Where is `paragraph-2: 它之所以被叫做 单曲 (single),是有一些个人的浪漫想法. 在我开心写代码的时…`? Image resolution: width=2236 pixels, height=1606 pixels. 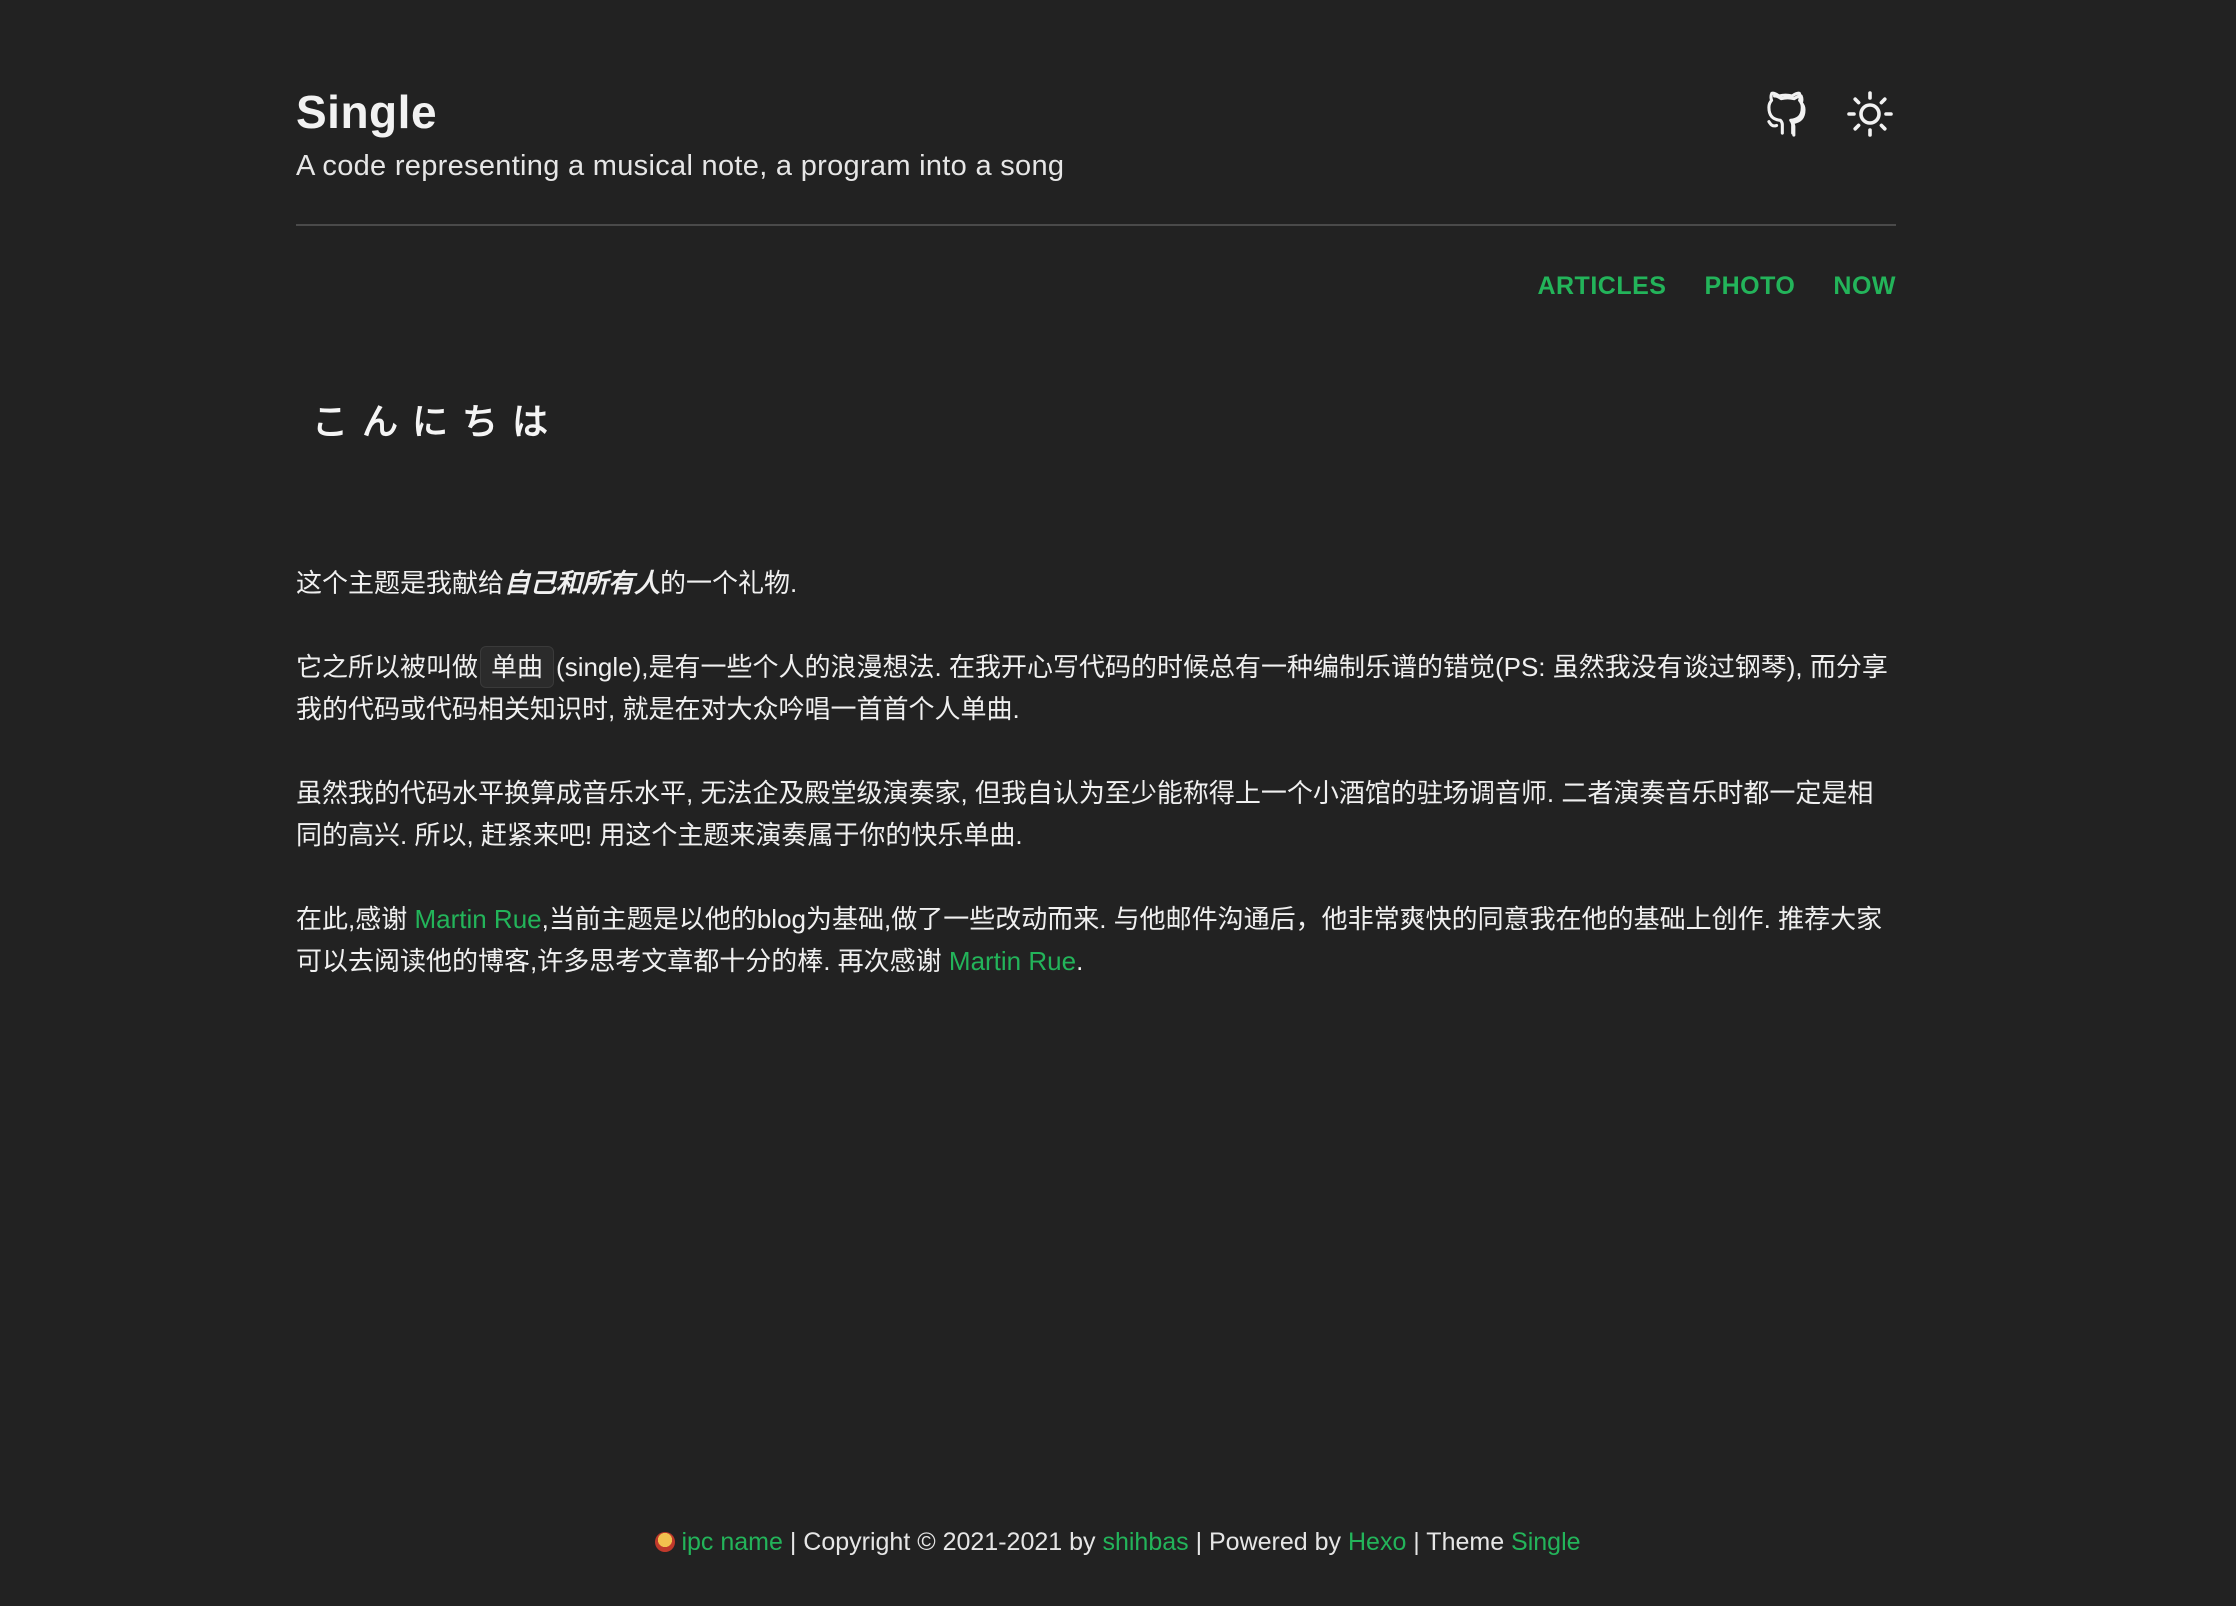 paragraph-2: 它之所以被叫做 单曲 (single),是有一些个人的浪漫想法. 在我开心写代码的时… is located at coordinates (1096, 688).